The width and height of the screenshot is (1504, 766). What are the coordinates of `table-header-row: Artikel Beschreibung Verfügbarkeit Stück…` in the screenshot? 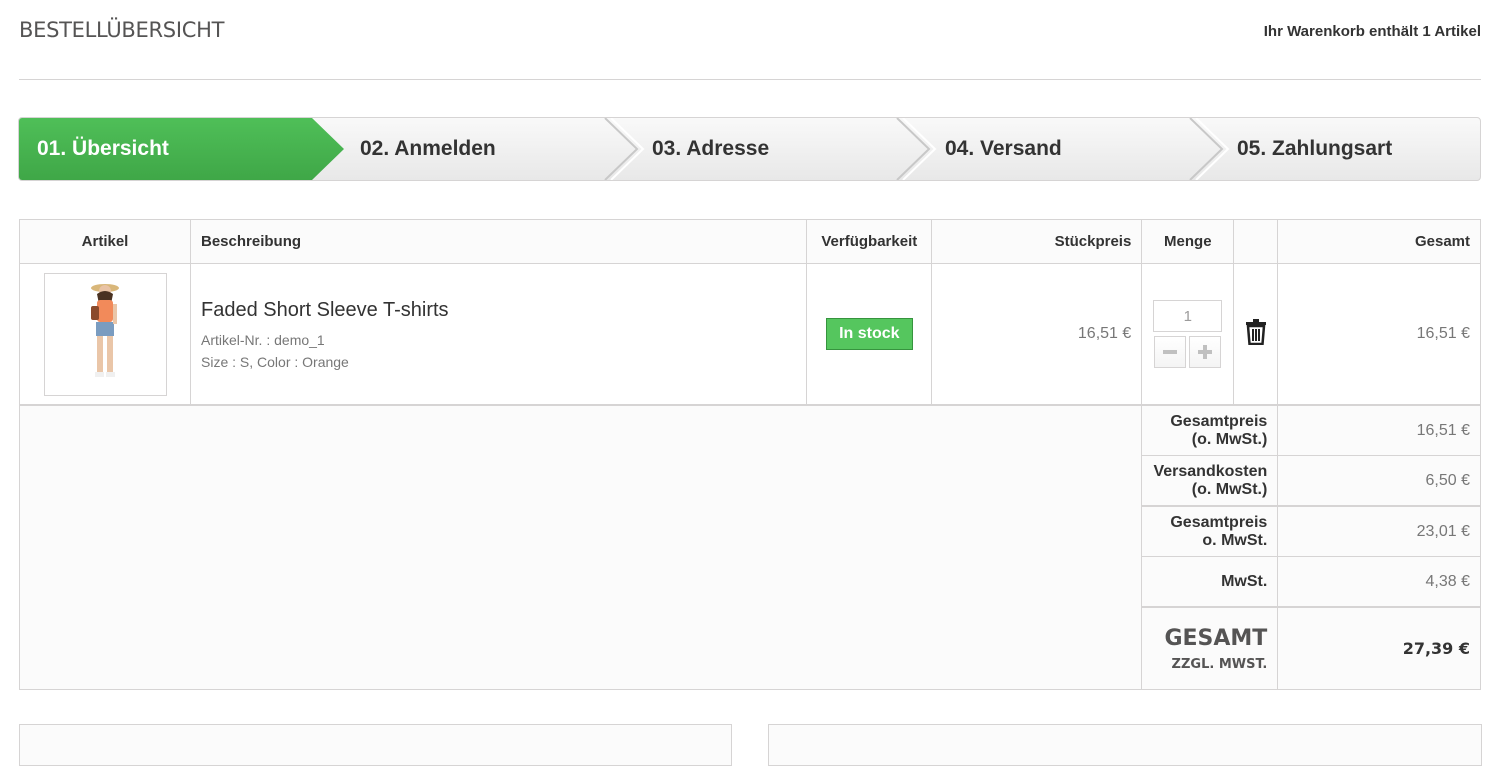 It's located at (750, 241).